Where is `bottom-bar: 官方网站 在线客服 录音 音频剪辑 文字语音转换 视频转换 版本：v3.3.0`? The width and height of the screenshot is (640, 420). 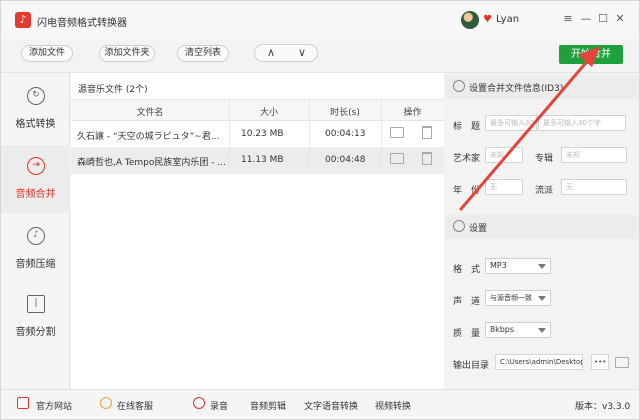
bottom-bar: 官方网站 在线客服 录音 音频剪辑 文字语音转换 视频转换 版本：v3.3.0 is located at coordinates (320, 404).